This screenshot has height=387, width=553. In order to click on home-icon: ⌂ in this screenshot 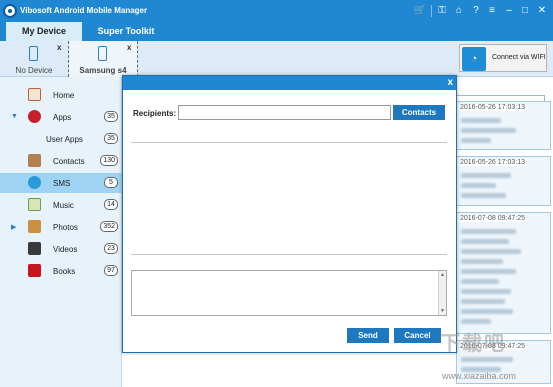, I will do `click(459, 11)`.